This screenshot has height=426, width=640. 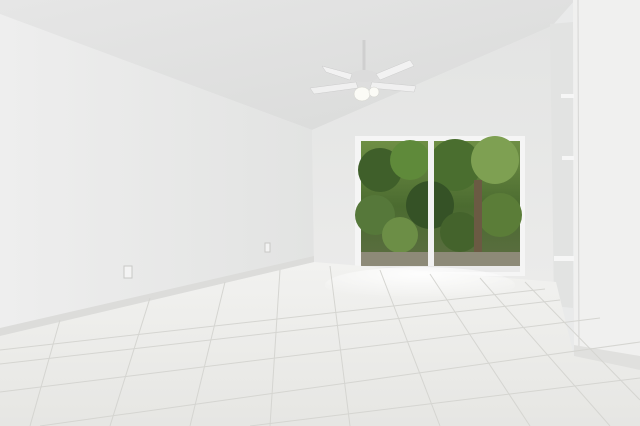 I want to click on right-column, so click(x=606, y=185).